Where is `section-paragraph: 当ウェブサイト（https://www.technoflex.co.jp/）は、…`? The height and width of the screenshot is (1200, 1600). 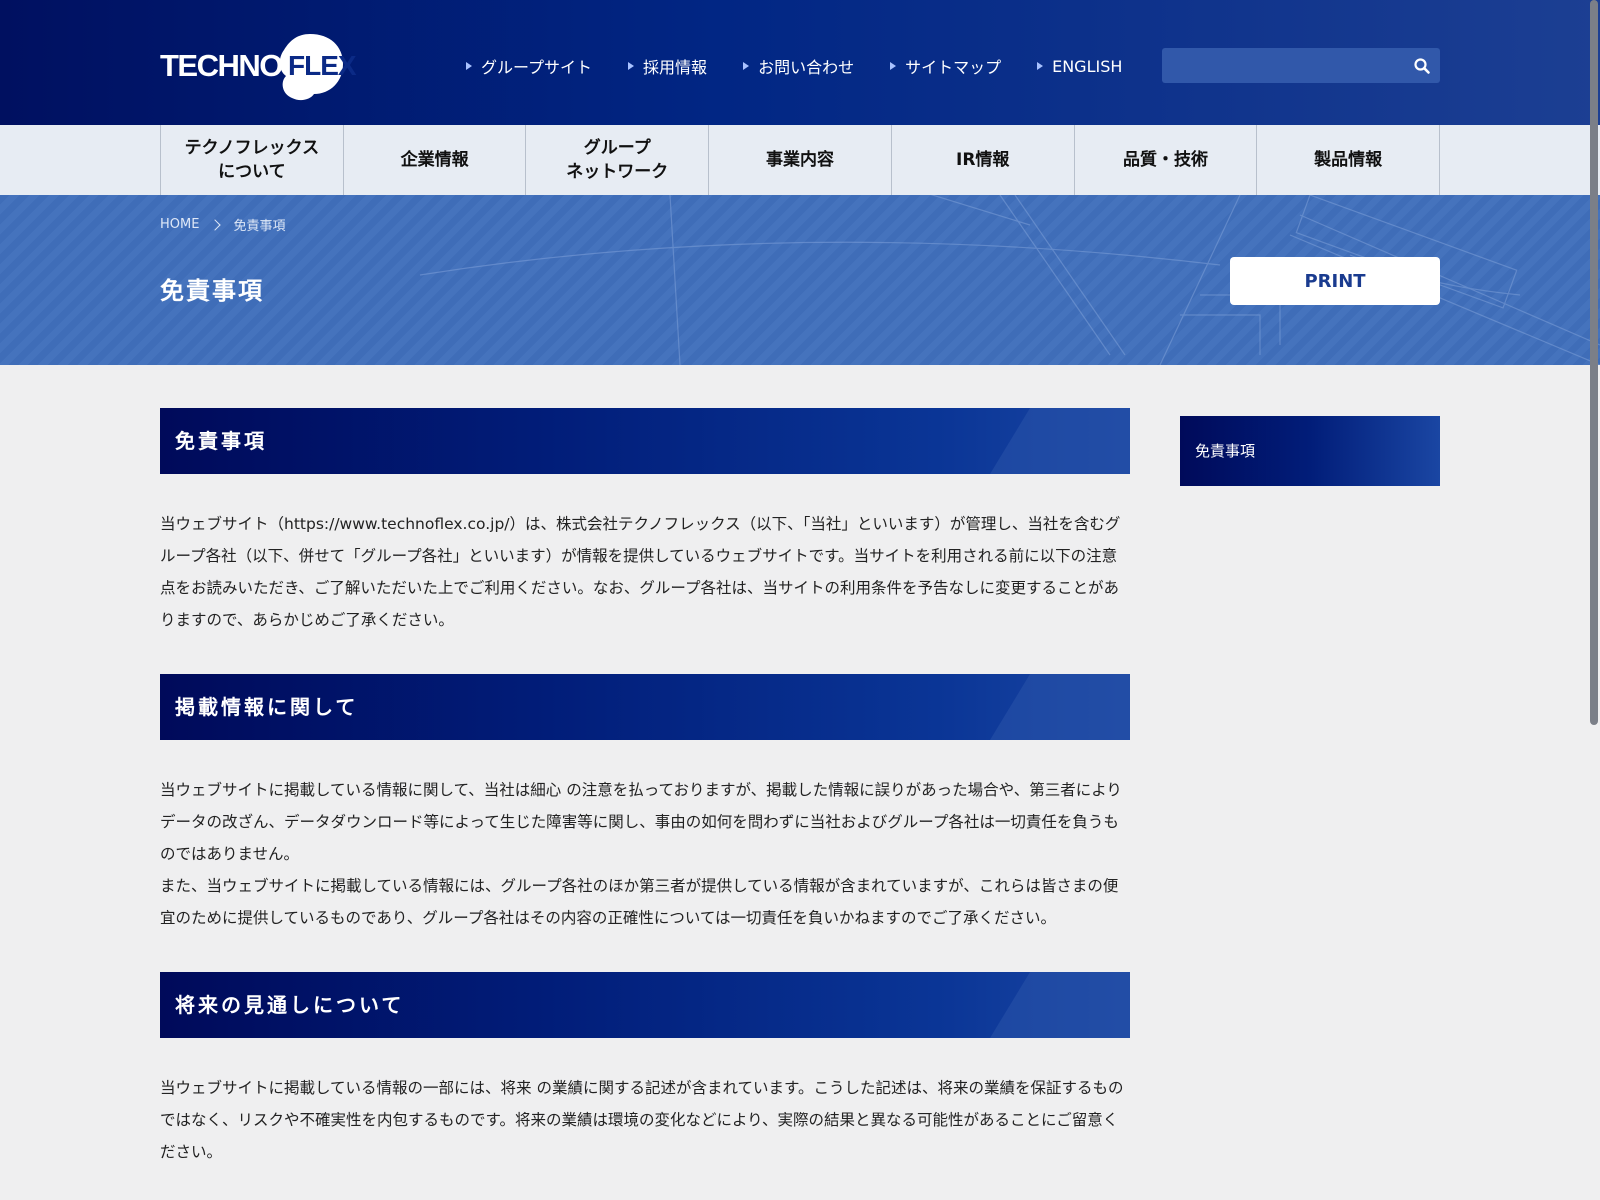
section-paragraph: 当ウェブサイト（https://www.technoflex.co.jp/）は、… is located at coordinates (640, 572).